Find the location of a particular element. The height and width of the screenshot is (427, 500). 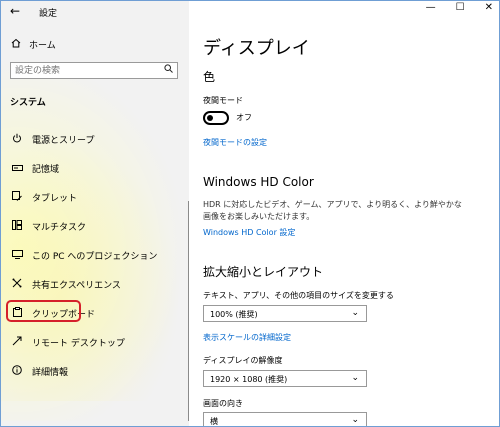

resolution-label: ディスプレイの解像度 is located at coordinates (243, 360).